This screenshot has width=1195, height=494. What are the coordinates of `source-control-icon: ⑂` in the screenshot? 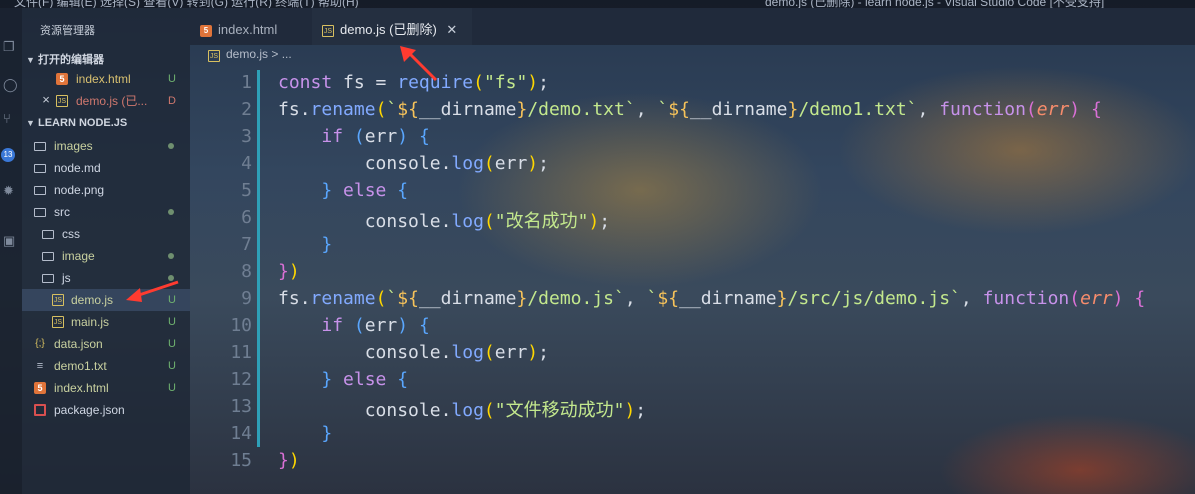 It's located at (10, 119).